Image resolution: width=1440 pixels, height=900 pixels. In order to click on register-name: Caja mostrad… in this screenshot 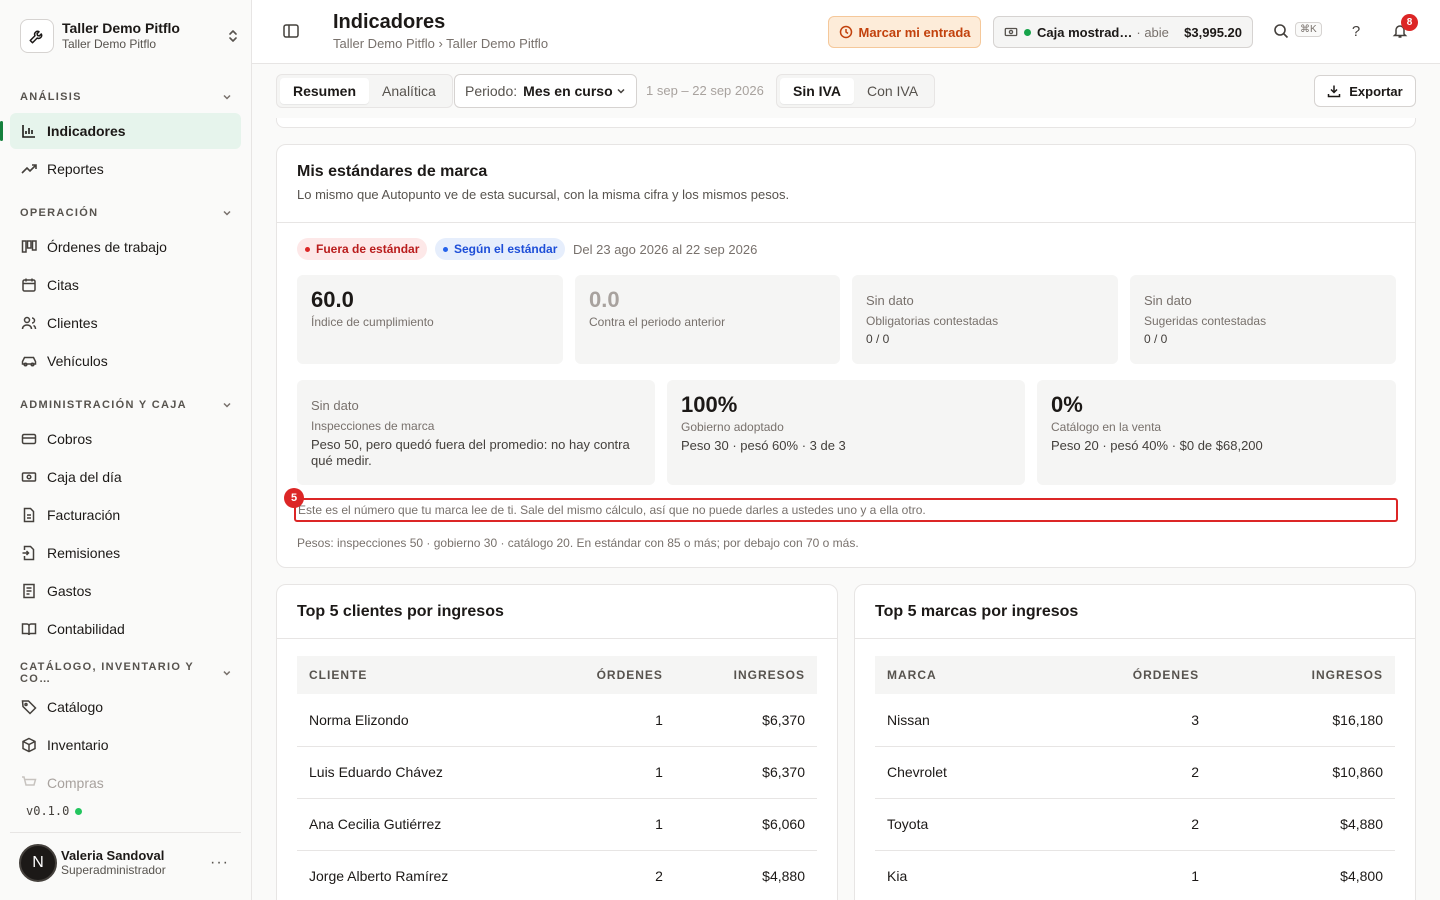, I will do `click(1085, 32)`.